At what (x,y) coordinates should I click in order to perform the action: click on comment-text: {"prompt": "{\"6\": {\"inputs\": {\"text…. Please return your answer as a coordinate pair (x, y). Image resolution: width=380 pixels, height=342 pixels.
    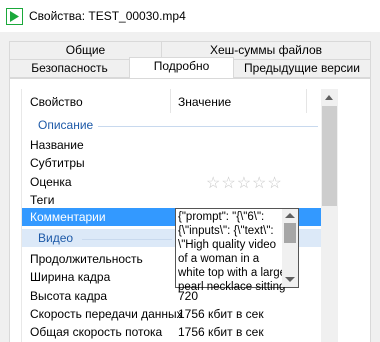
    Looking at the image, I should click on (232, 252).